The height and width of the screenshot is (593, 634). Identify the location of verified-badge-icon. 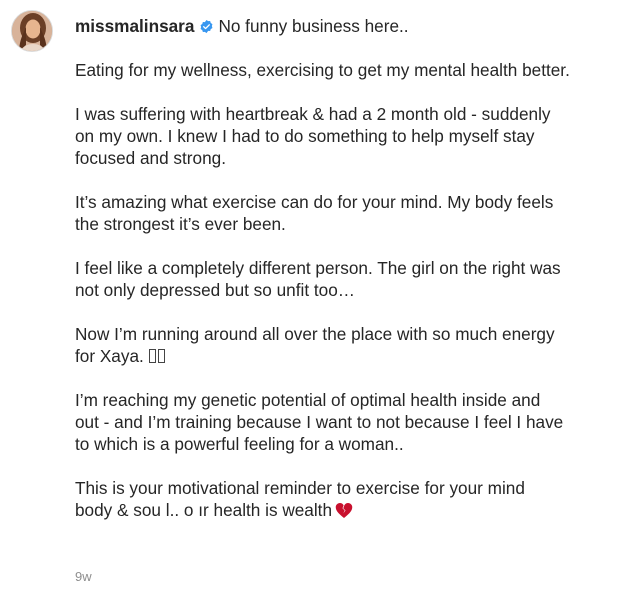
(206, 26).